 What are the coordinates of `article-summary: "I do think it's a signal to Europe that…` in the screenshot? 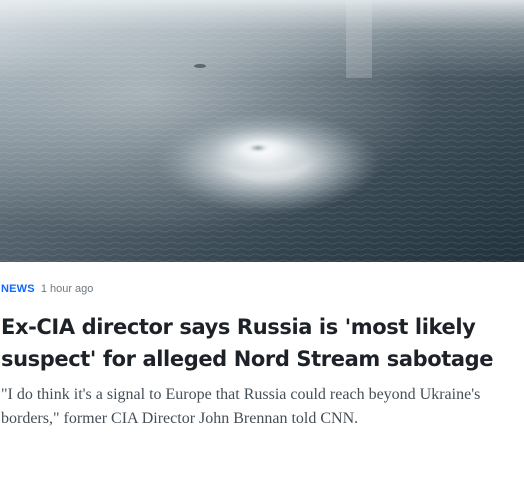 It's located at (241, 406).